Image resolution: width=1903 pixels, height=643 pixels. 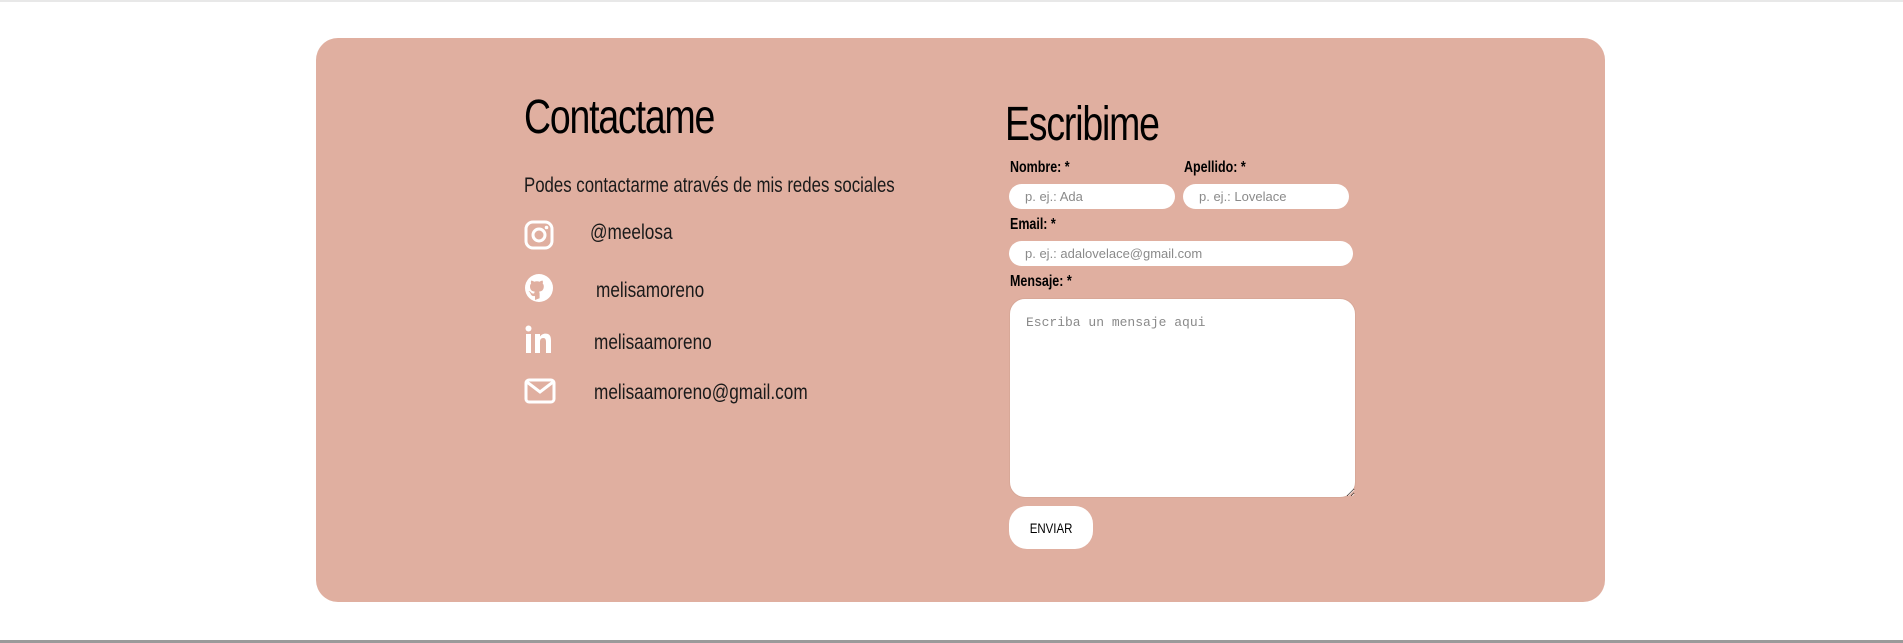 I want to click on contact-title: Contactame, so click(x=619, y=117).